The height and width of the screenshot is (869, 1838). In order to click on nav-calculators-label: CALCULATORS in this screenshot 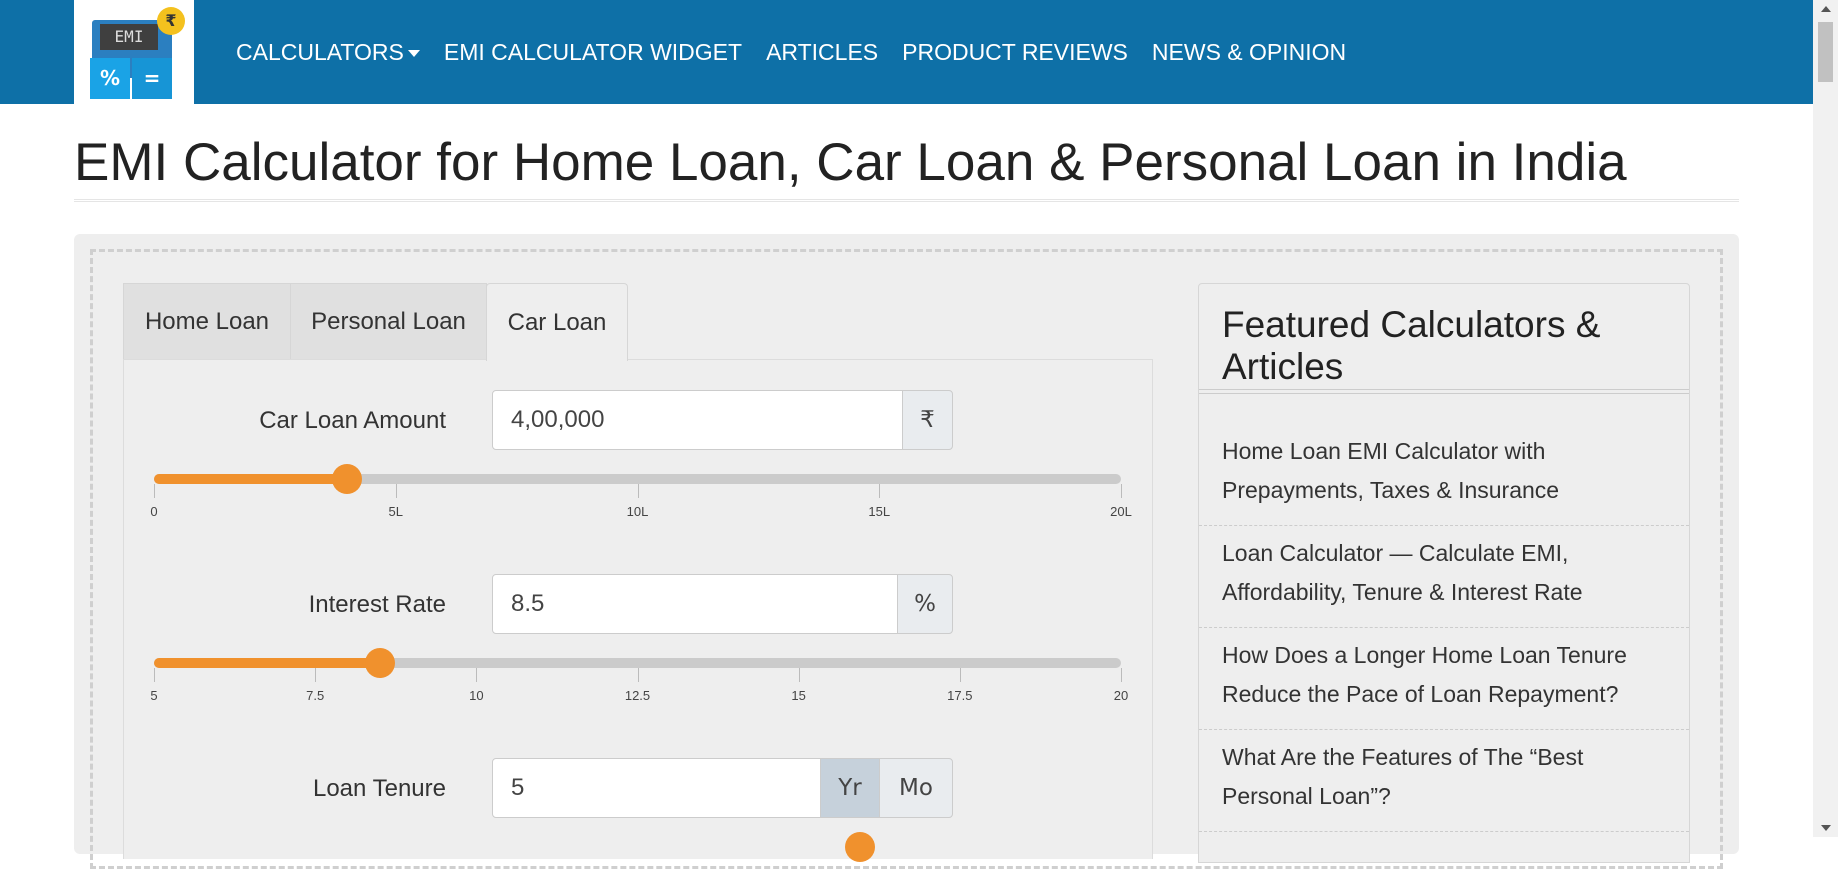, I will do `click(320, 51)`.